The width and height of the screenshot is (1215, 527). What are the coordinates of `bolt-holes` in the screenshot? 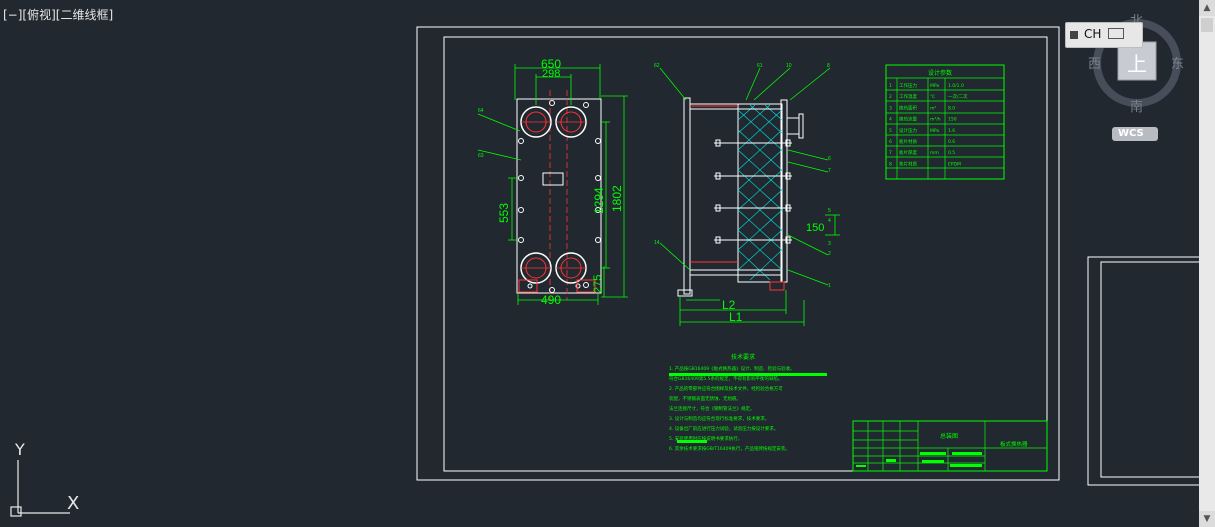 It's located at (559, 196).